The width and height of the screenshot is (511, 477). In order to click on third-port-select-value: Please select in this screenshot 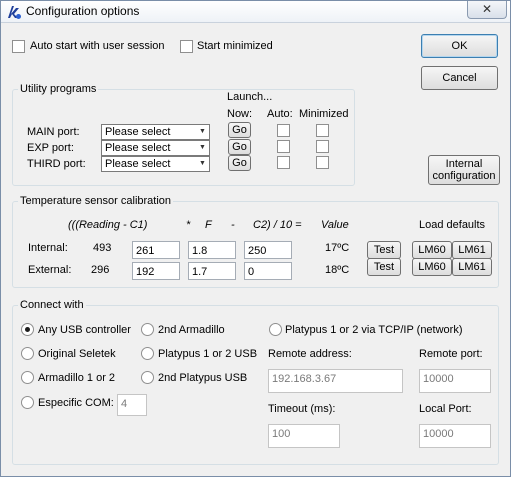, I will do `click(138, 164)`.